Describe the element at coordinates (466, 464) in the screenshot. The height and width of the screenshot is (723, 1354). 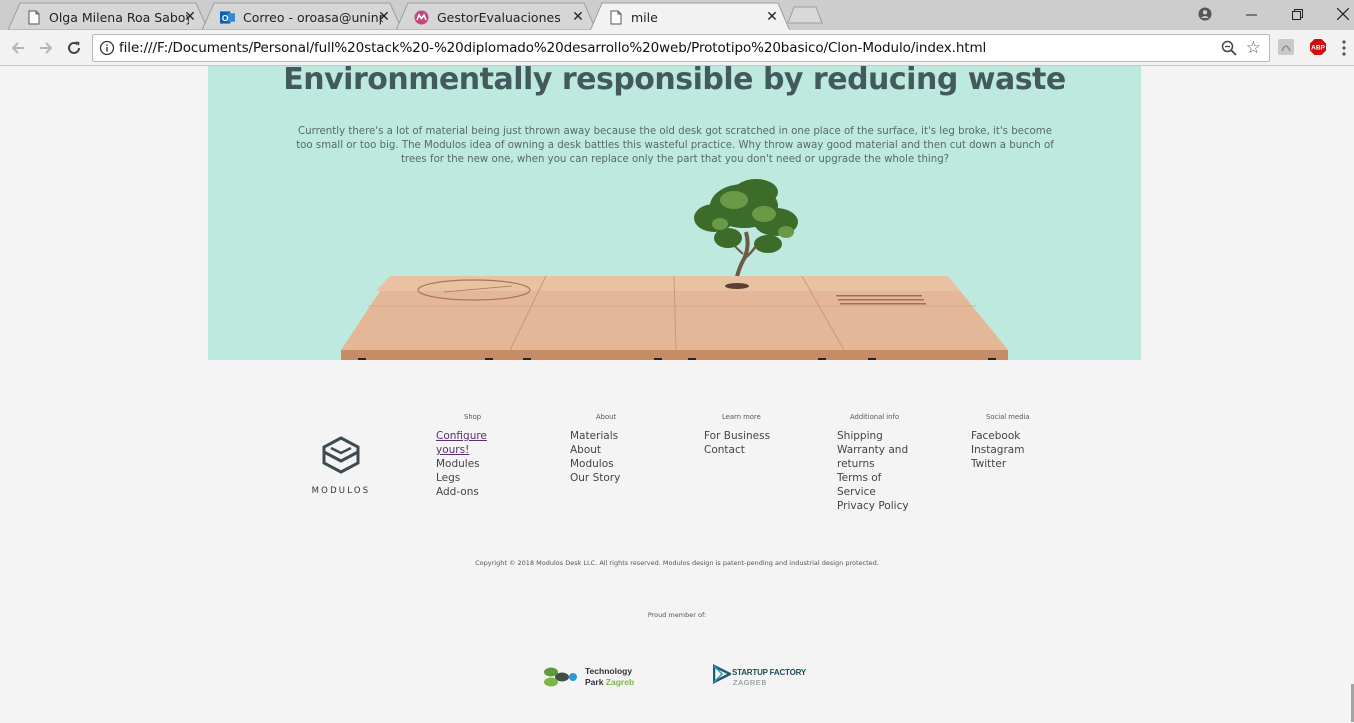
I see `footer-link-modules: Modules` at that location.